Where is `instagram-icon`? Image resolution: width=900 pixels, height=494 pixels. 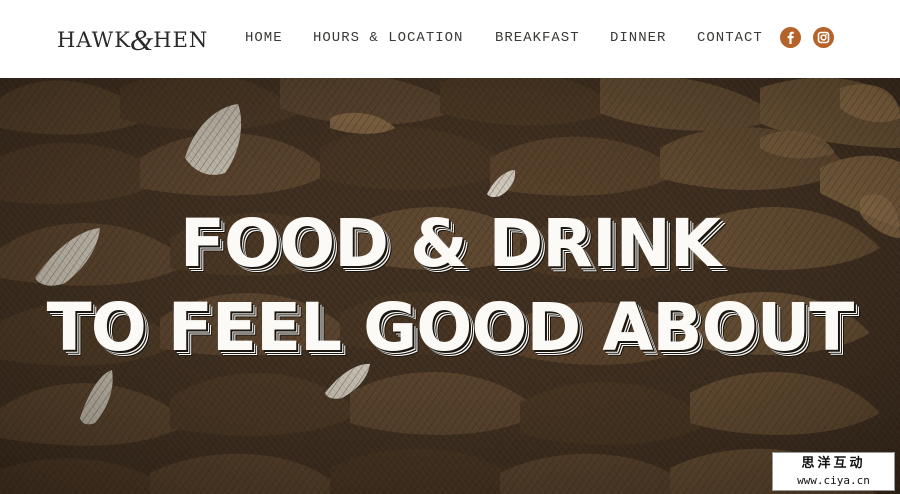 instagram-icon is located at coordinates (823, 37).